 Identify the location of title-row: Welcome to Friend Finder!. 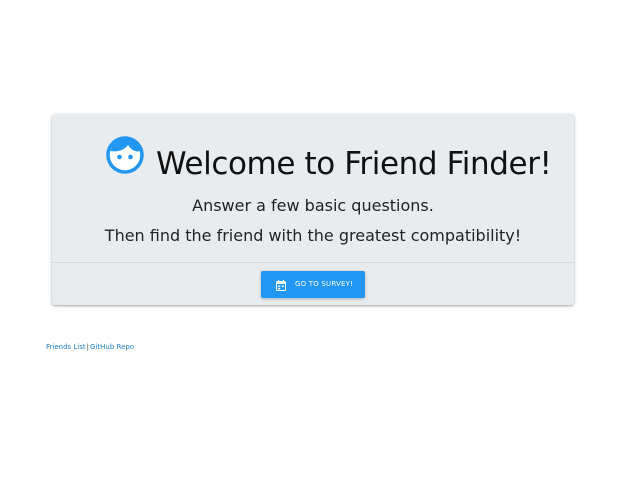
(313, 161).